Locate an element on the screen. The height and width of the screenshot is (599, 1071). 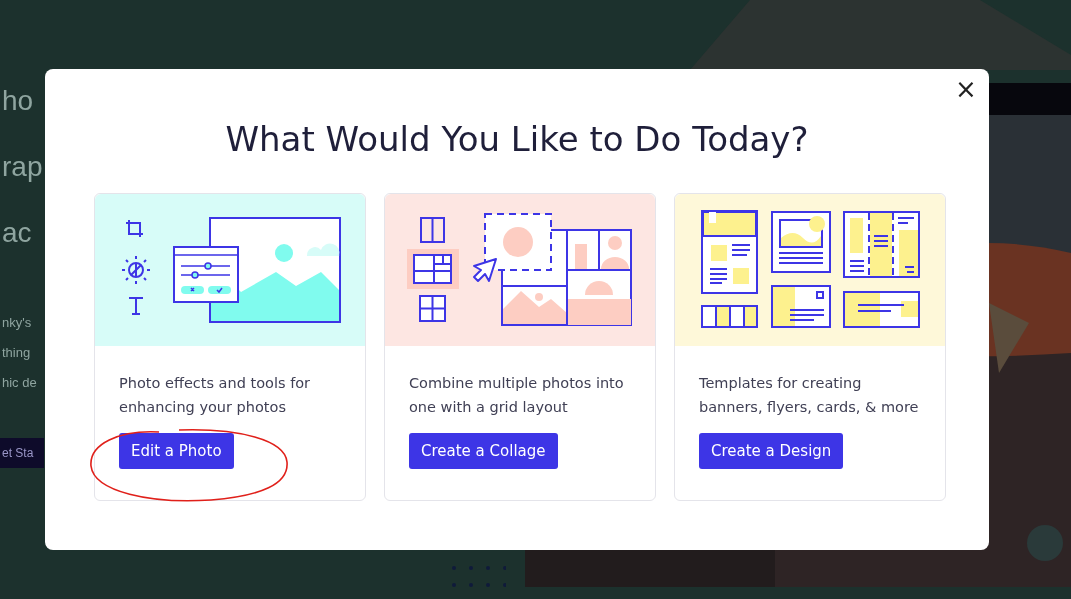
card-description: Photo effects and tools for enhancing your photos is located at coordinates (215, 395).